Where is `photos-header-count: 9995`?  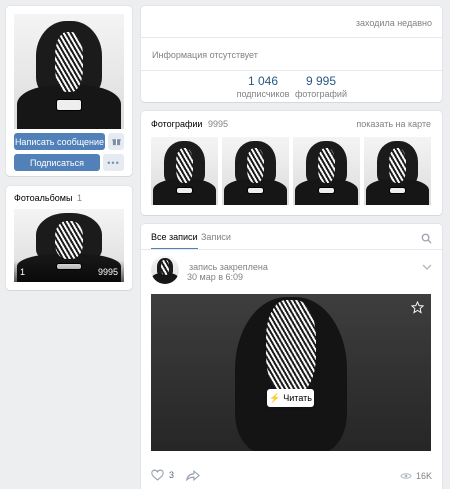 photos-header-count: 9995 is located at coordinates (217, 124).